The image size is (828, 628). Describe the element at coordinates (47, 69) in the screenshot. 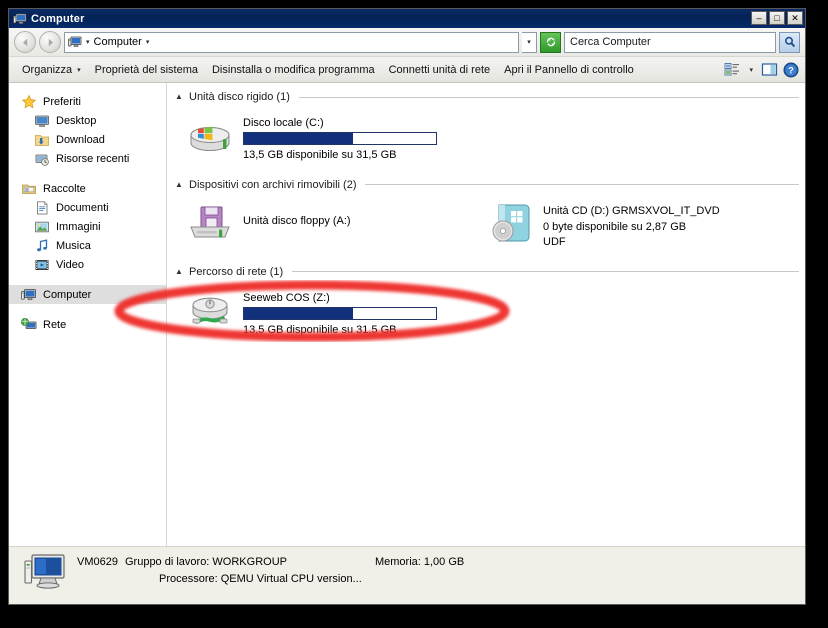

I see `toolbar-label: Organizza` at that location.